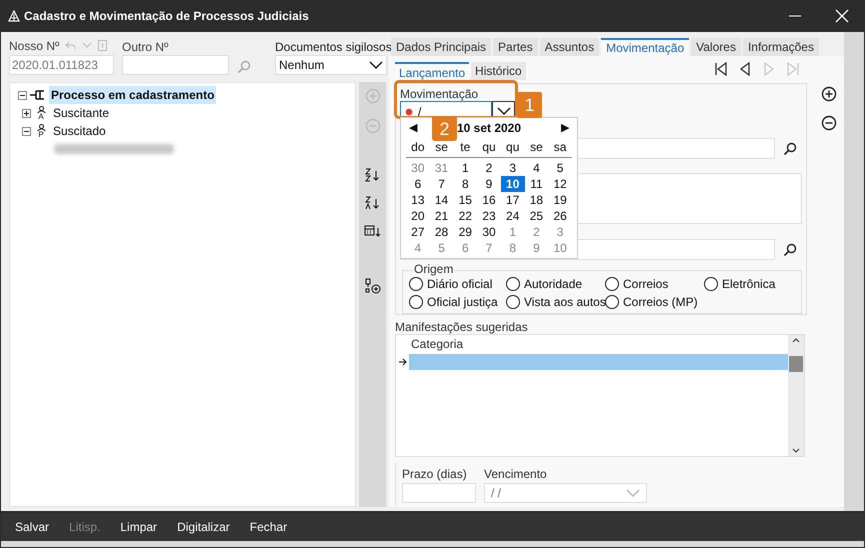  I want to click on calendar-day: 18, so click(536, 200).